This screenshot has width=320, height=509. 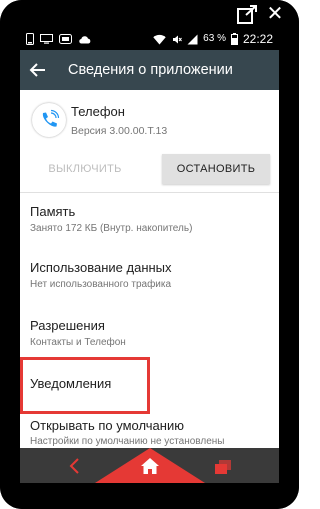 What do you see at coordinates (98, 111) in the screenshot?
I see `app-name: Телефон` at bounding box center [98, 111].